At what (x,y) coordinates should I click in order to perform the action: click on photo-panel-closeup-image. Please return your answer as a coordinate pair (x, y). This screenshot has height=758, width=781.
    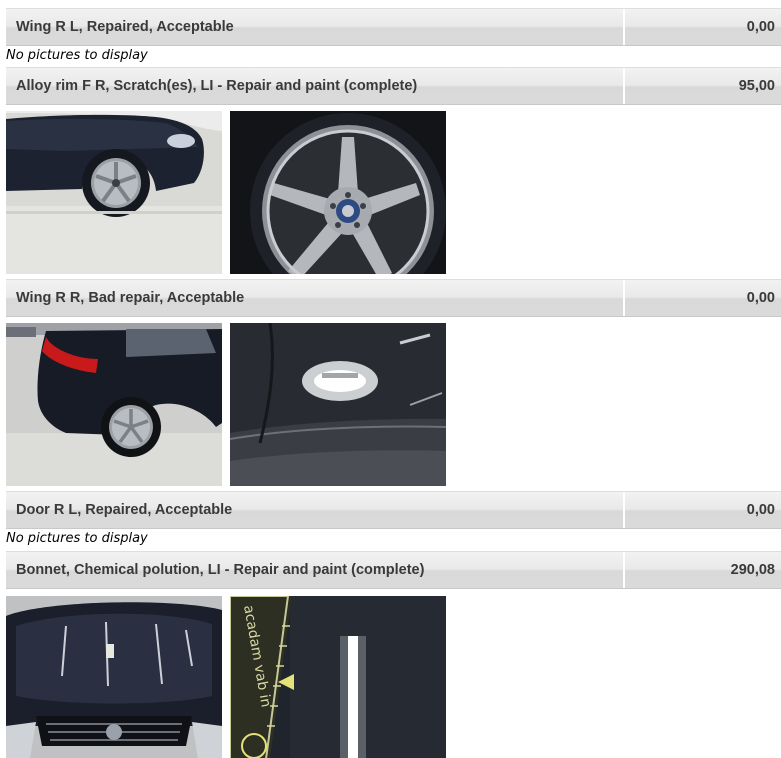
    Looking at the image, I should click on (338, 404).